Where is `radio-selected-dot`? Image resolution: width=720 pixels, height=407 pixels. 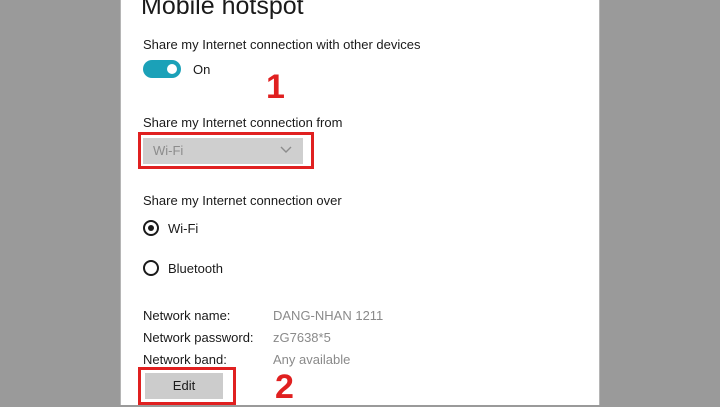
radio-selected-dot is located at coordinates (151, 228).